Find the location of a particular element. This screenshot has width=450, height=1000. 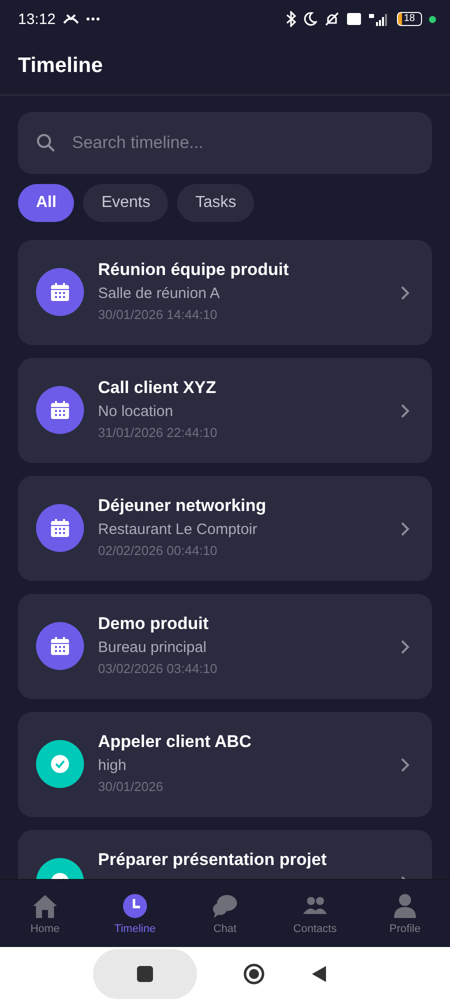

status-time: 13:12 is located at coordinates (37, 19).